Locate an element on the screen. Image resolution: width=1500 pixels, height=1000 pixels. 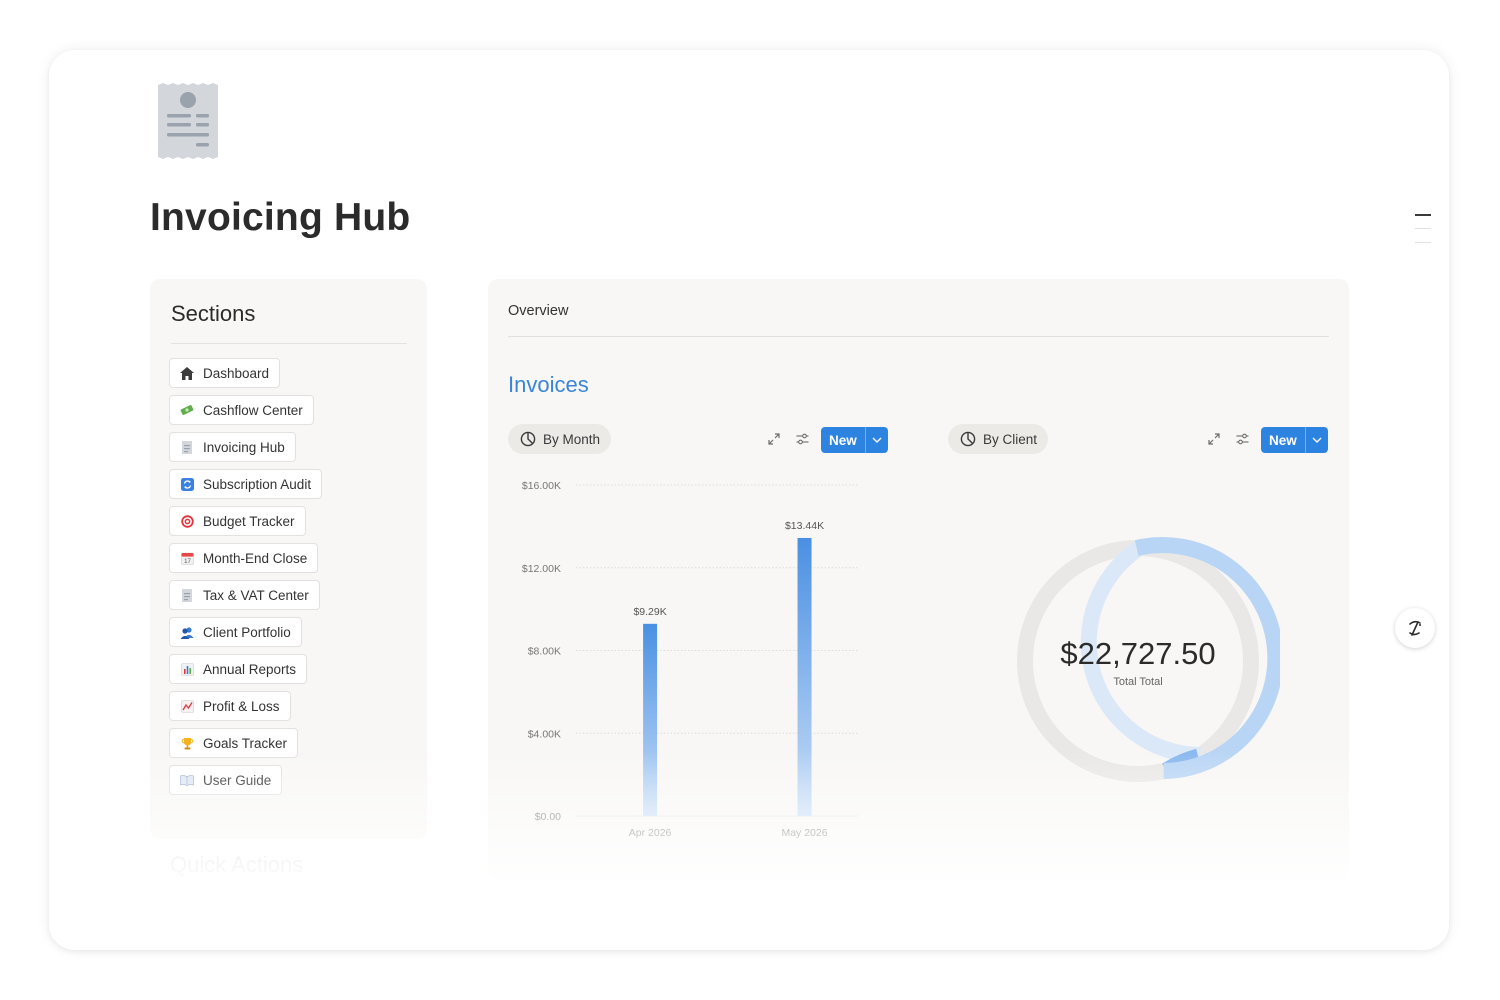
y-tick-label: $12.00K is located at coordinates (541, 569).